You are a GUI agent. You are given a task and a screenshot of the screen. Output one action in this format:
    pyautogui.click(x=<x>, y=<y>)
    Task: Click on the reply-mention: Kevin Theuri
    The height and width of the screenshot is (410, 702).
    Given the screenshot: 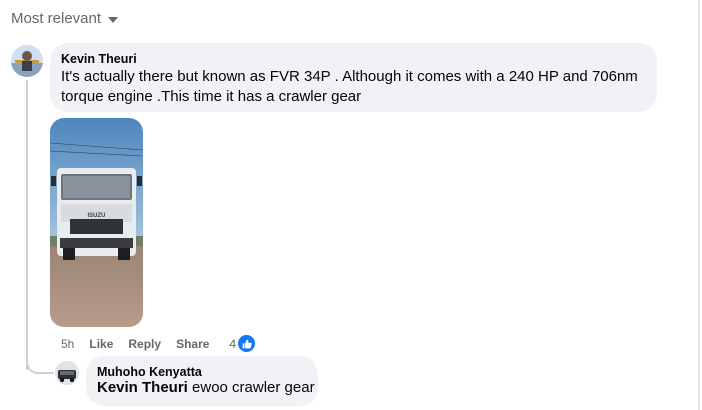 What is the action you would take?
    pyautogui.click(x=142, y=387)
    